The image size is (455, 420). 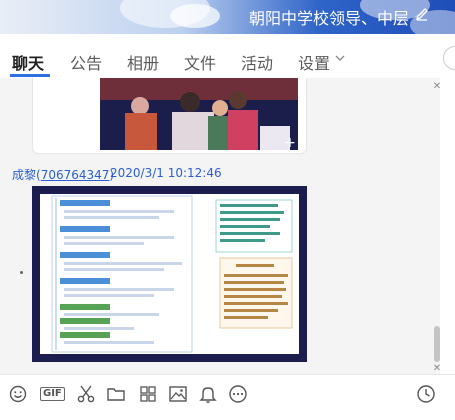 I want to click on scissors-icon, so click(x=86, y=394).